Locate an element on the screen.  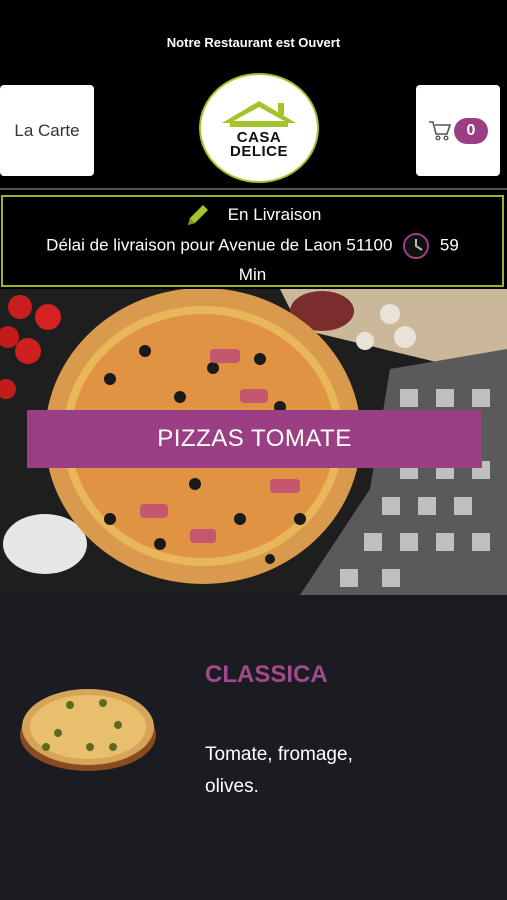
category-title-label: PIZZAS TOMATE is located at coordinates (254, 438).